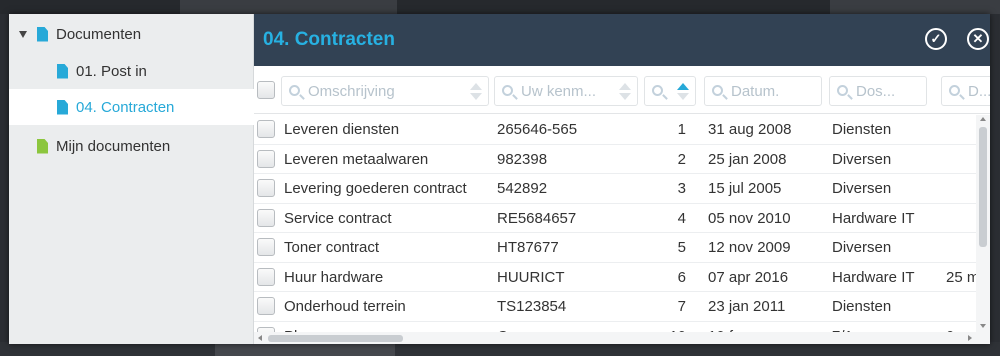  Describe the element at coordinates (683, 92) in the screenshot. I see `sort-ascending-icon` at that location.